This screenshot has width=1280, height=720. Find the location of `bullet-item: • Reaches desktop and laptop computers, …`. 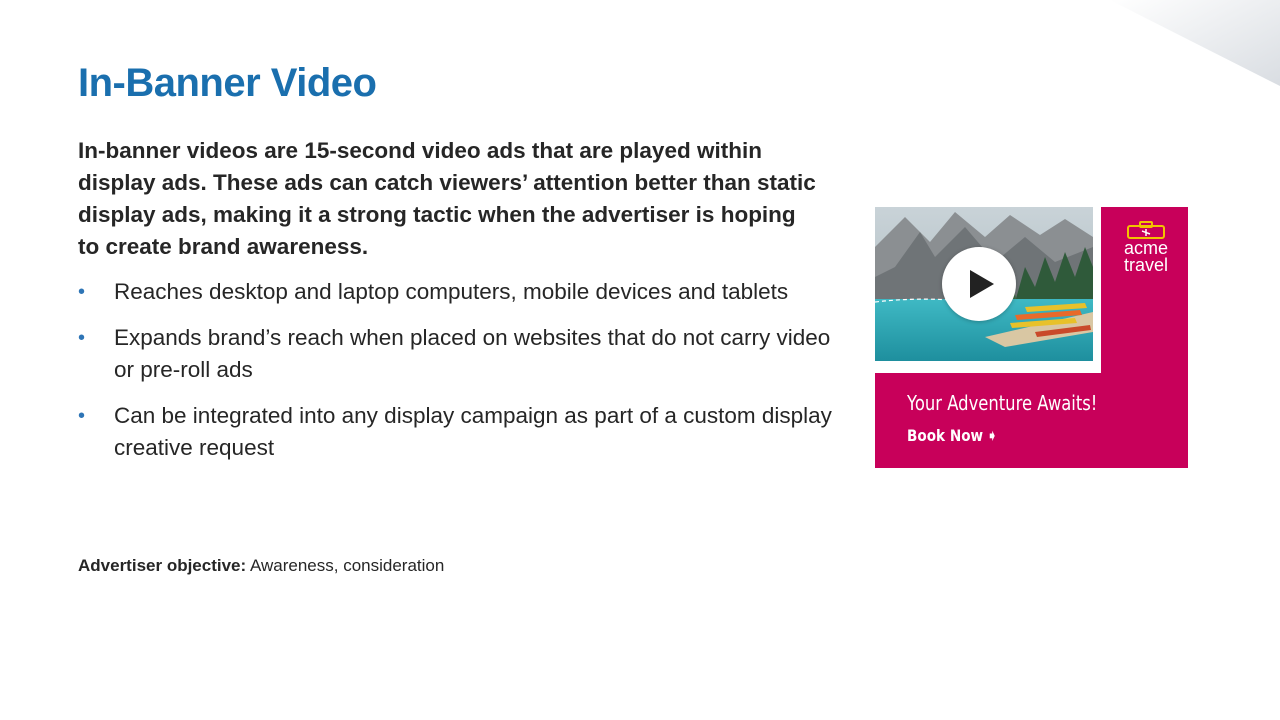

bullet-item: • Reaches desktop and laptop computers, … is located at coordinates (458, 292).